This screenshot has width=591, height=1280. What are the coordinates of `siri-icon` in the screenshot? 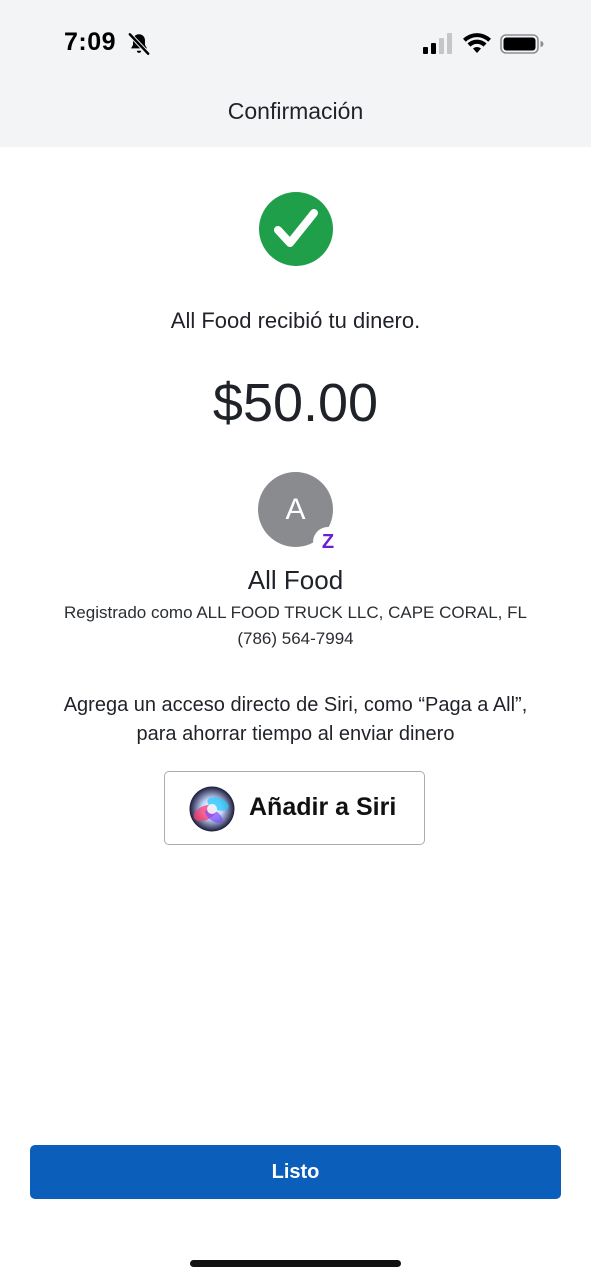 It's located at (212, 809).